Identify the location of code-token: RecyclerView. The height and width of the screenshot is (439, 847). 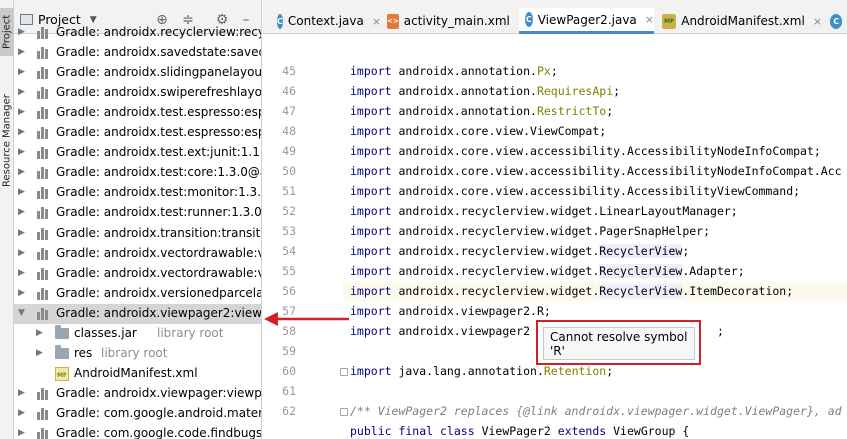
(641, 271).